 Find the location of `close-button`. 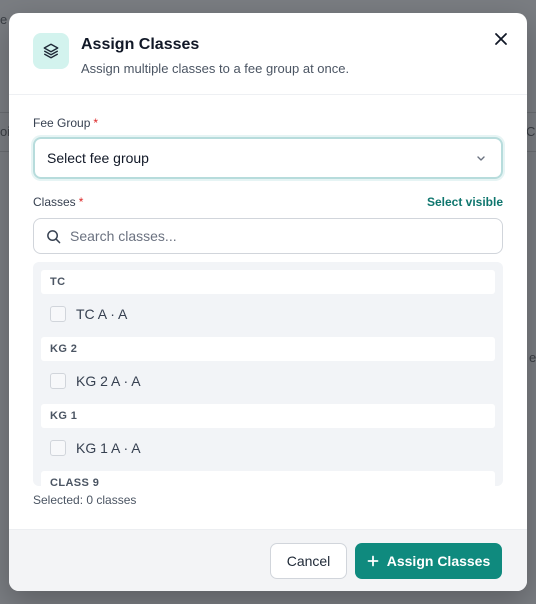

close-button is located at coordinates (501, 39).